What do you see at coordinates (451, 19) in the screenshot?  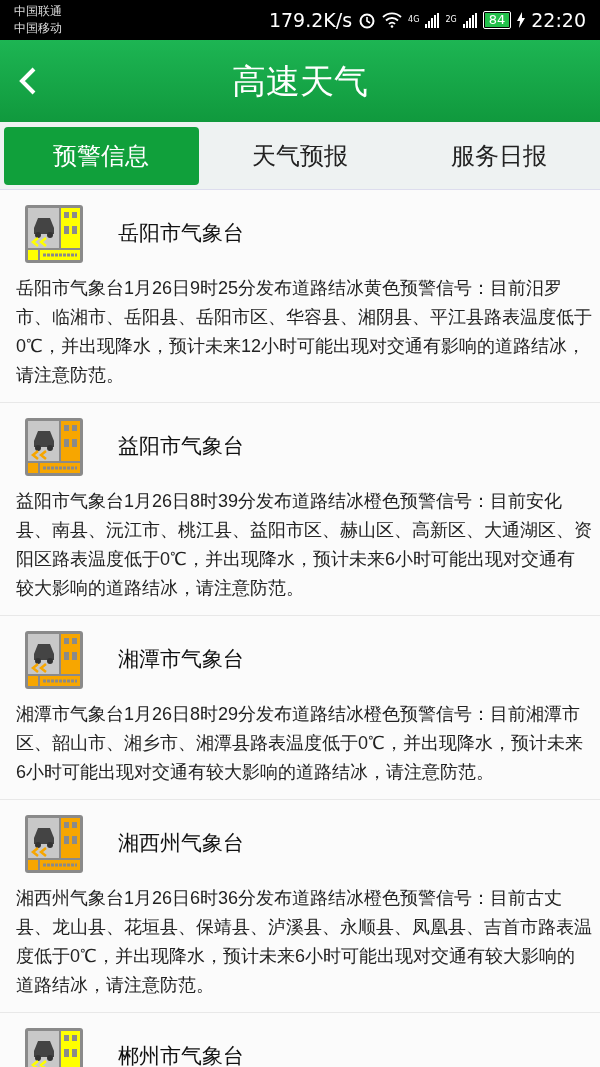 I see `network-type: 2G` at bounding box center [451, 19].